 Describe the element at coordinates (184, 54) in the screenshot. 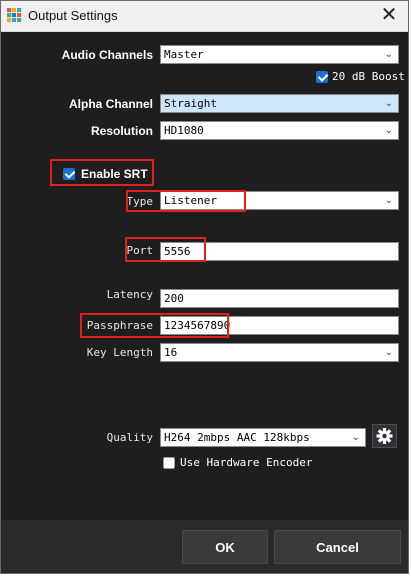

I see `audio-channels-value: Master` at that location.